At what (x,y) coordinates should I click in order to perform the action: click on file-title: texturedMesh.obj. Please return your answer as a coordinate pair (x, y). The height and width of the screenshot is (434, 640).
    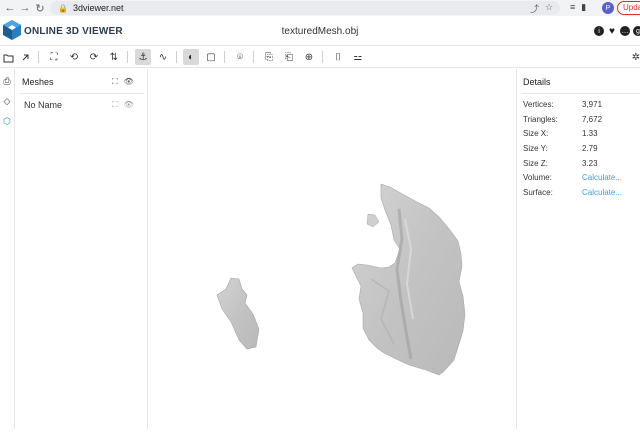
    Looking at the image, I should click on (320, 31).